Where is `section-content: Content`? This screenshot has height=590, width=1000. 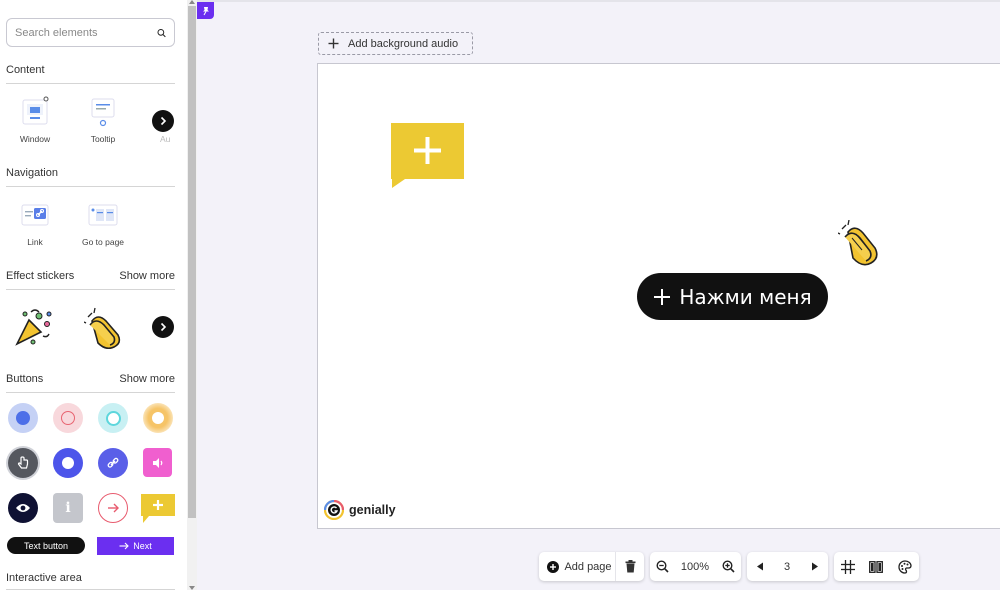
section-content: Content is located at coordinates (90, 74).